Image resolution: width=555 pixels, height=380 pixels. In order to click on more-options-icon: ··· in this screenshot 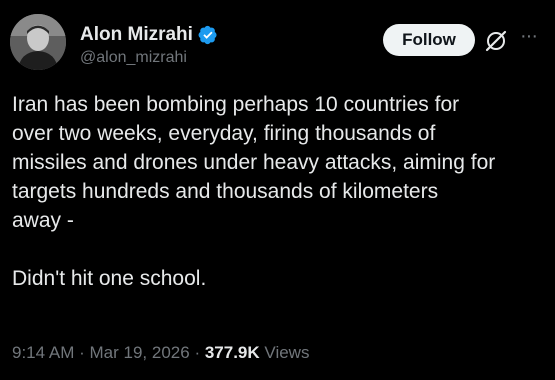, I will do `click(534, 38)`.